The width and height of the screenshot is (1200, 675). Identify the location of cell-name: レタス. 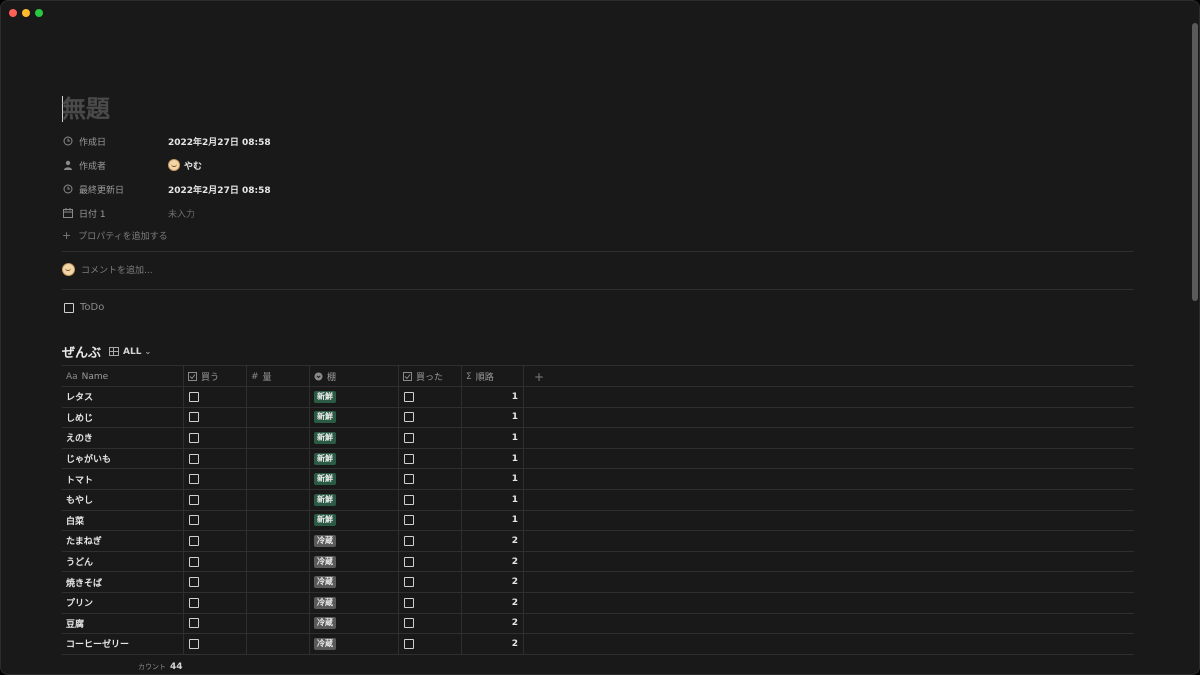
(123, 397).